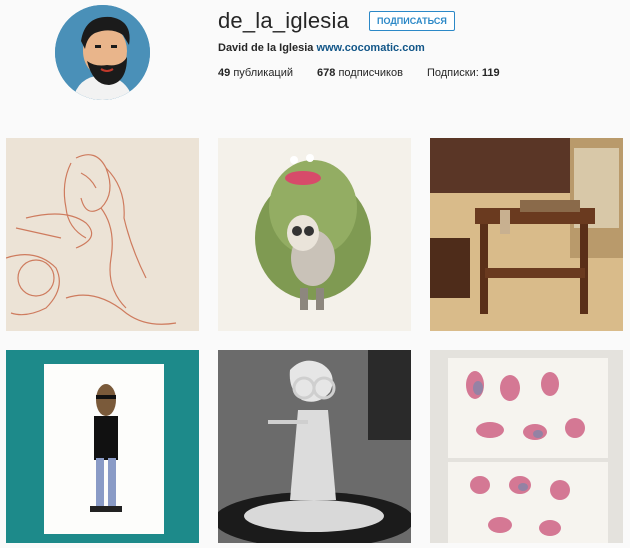  What do you see at coordinates (284, 20) in the screenshot?
I see `profile-username: de_la_iglesia` at bounding box center [284, 20].